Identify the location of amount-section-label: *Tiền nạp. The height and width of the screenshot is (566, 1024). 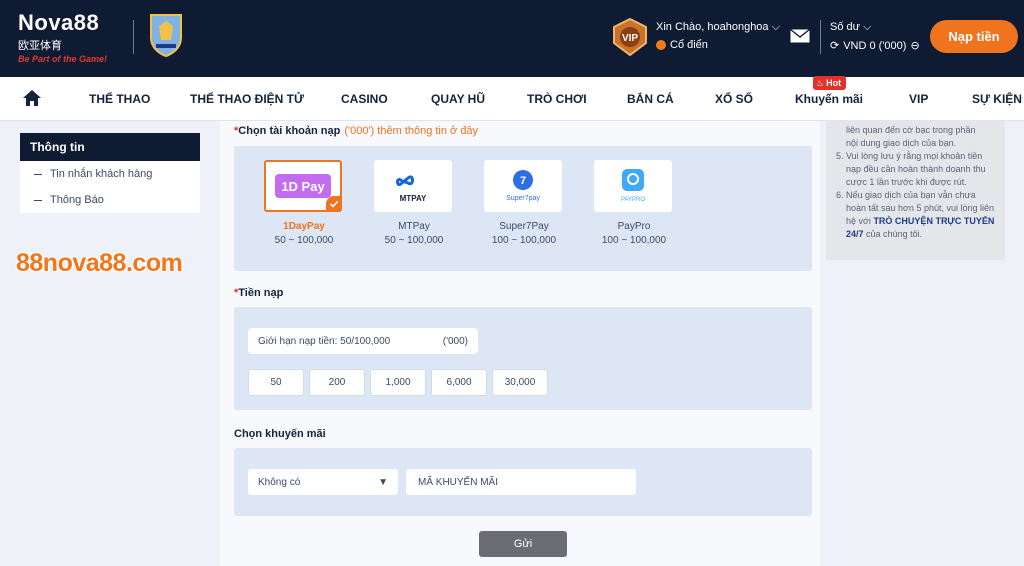
(258, 293).